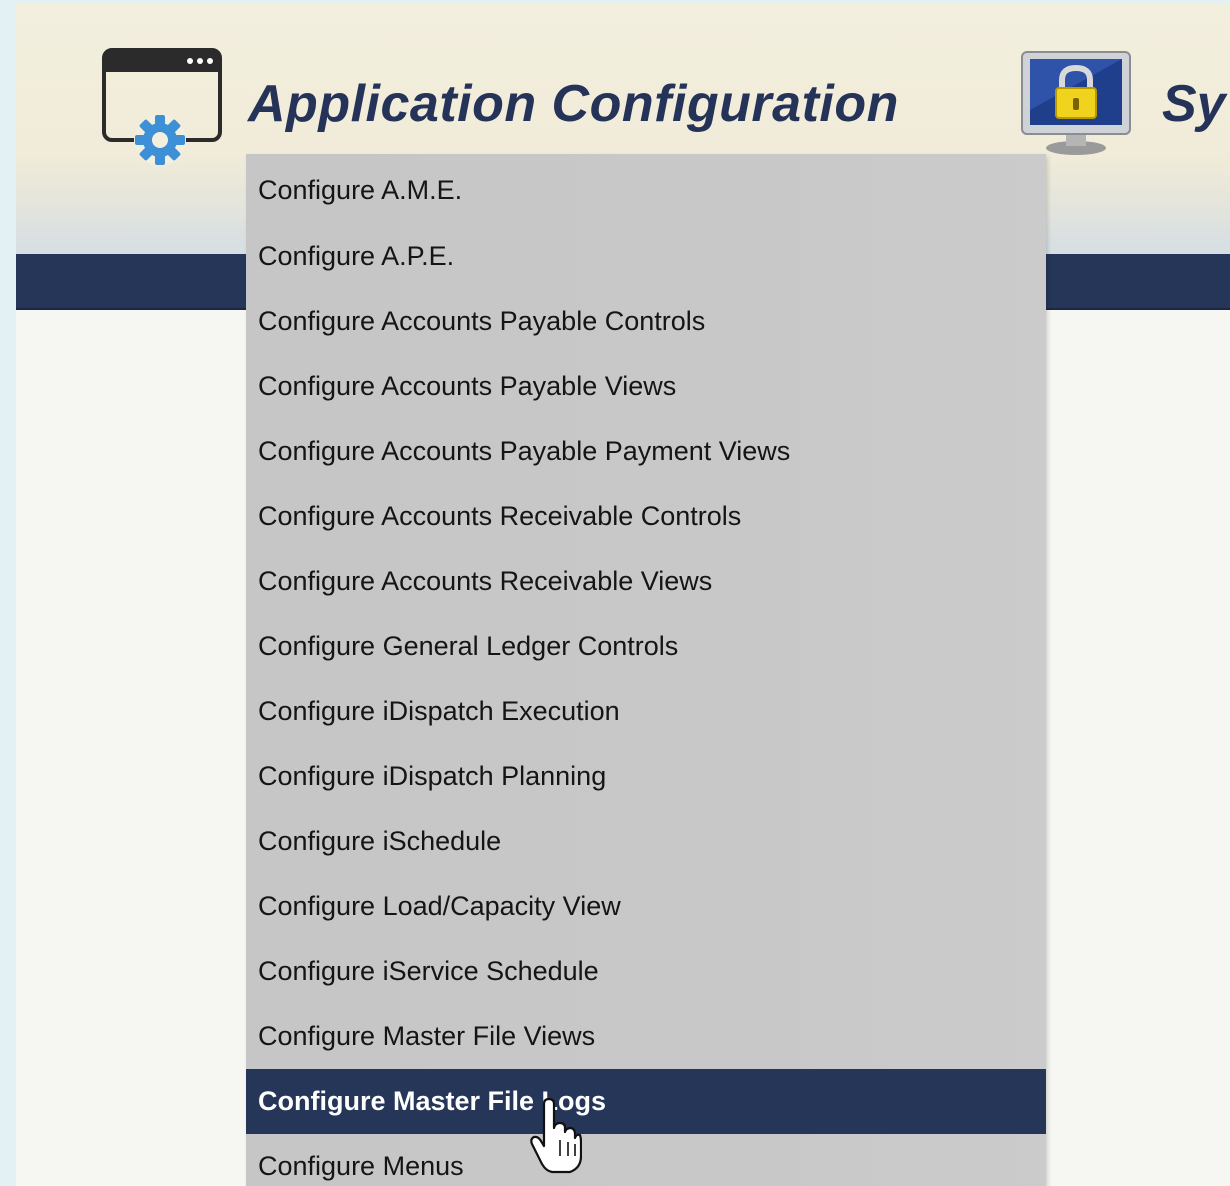 This screenshot has width=1230, height=1186. What do you see at coordinates (646, 451) in the screenshot?
I see `menu-item-configure-accounts-payable-payment-views: Configure Accounts Payable Payment Views` at bounding box center [646, 451].